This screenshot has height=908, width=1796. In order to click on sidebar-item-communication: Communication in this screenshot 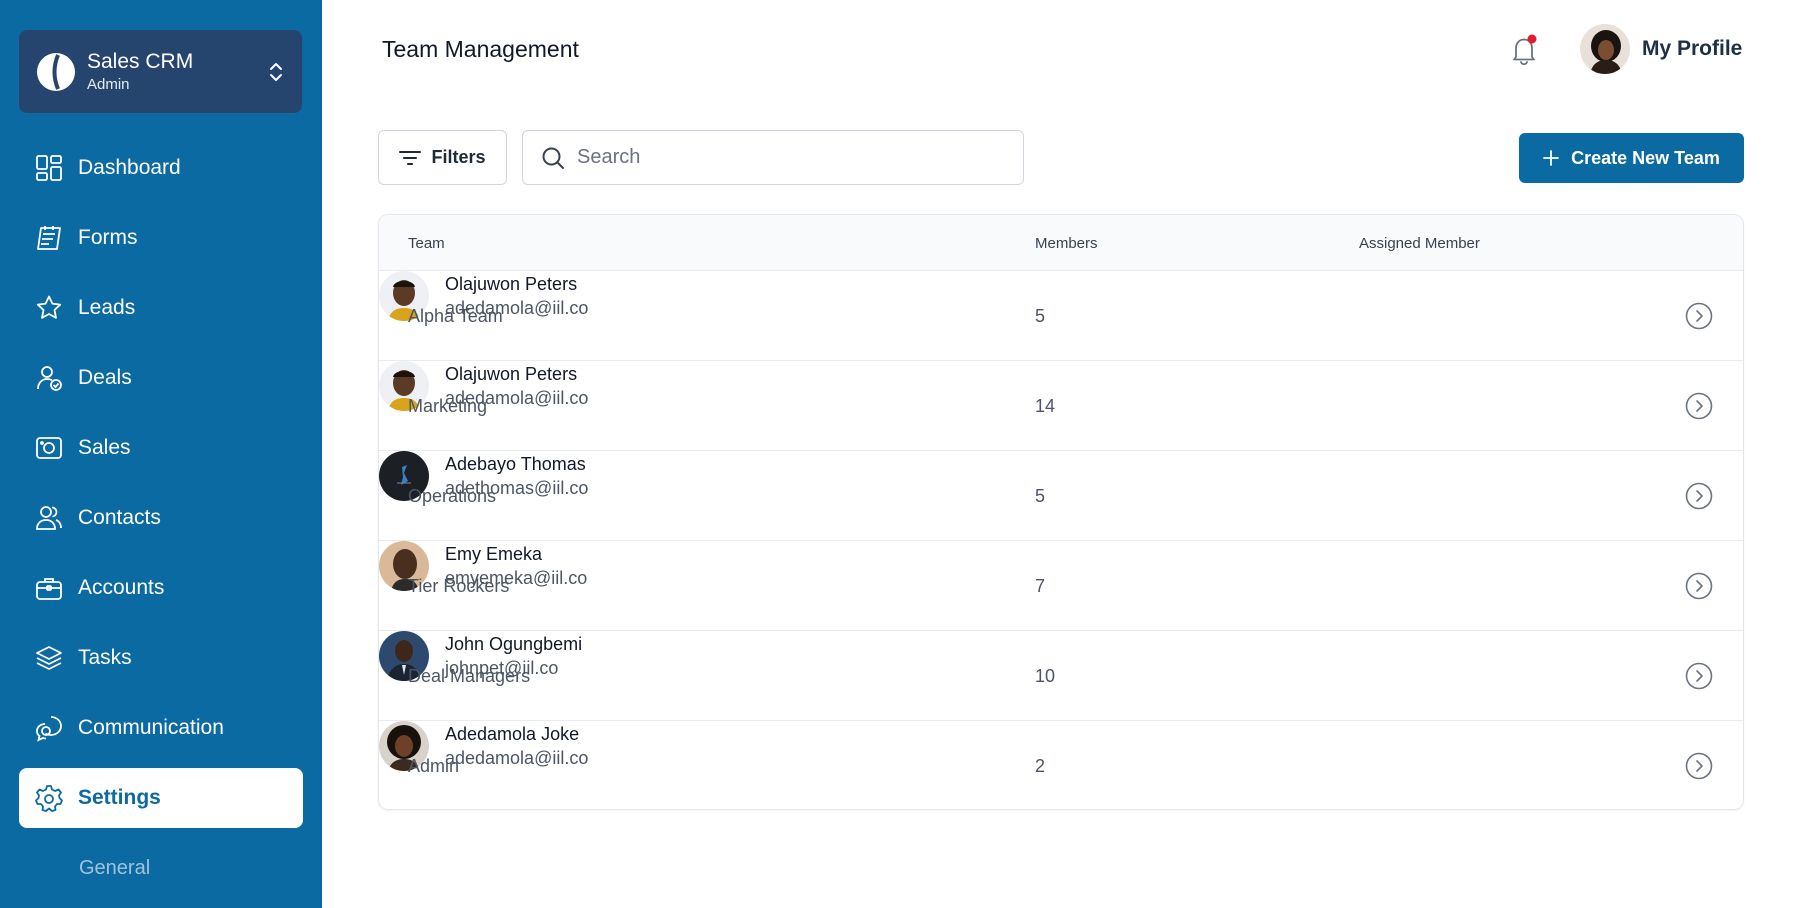, I will do `click(161, 728)`.